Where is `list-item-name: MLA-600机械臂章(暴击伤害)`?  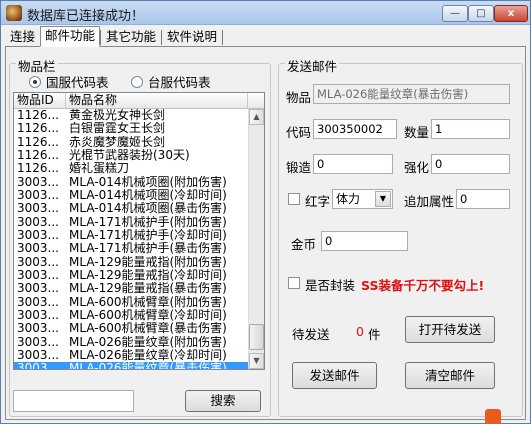 list-item-name: MLA-600机械臂章(暴击伤害) is located at coordinates (148, 329).